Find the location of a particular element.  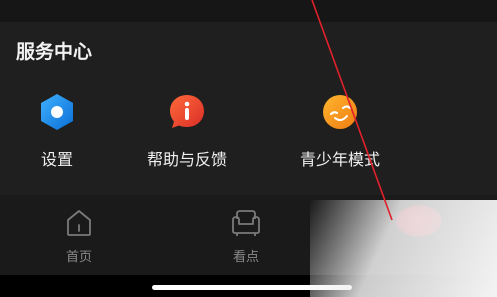

nav-item-home: 首页 is located at coordinates (79, 235).